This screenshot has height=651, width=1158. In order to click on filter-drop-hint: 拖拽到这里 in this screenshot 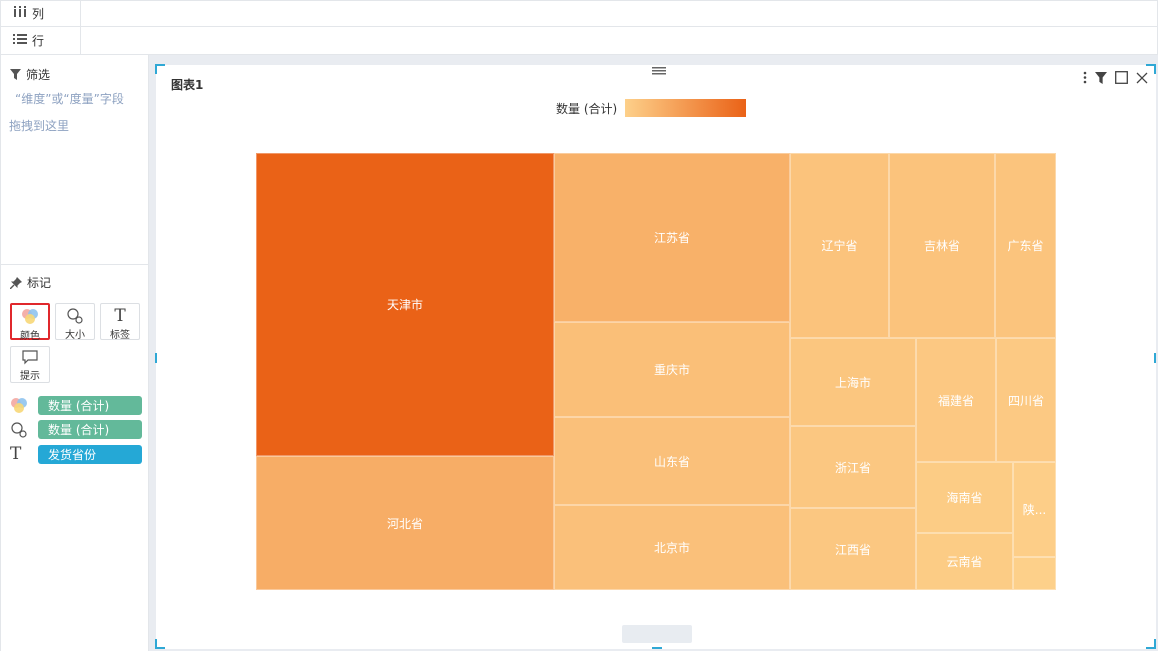, I will do `click(39, 126)`.